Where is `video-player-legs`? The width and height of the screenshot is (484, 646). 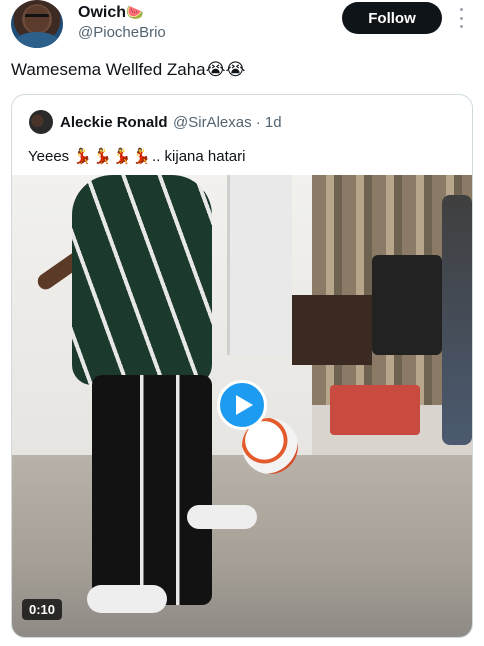 video-player-legs is located at coordinates (152, 490).